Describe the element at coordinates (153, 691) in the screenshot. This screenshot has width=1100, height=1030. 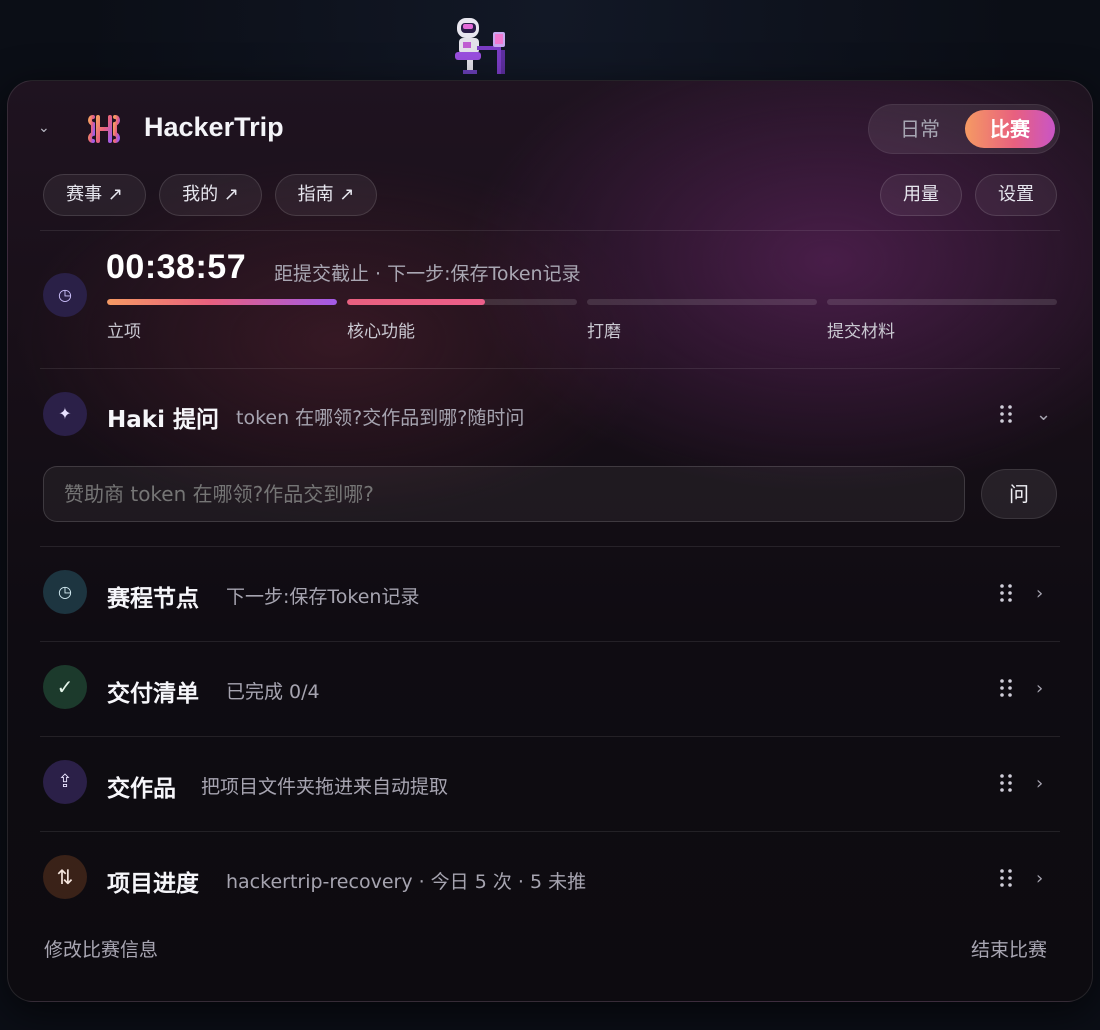
I see `row-title: 交付清单` at that location.